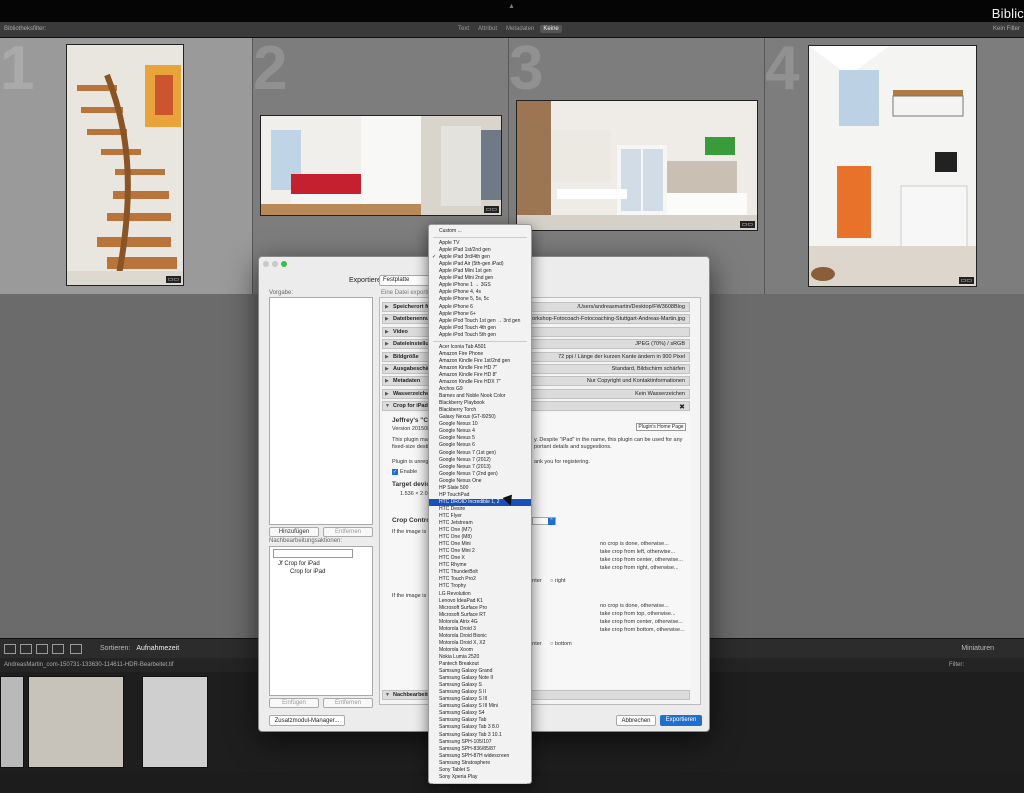  Describe the element at coordinates (561, 644) in the screenshot. I see `radio-bottom: ○ bottom` at that location.